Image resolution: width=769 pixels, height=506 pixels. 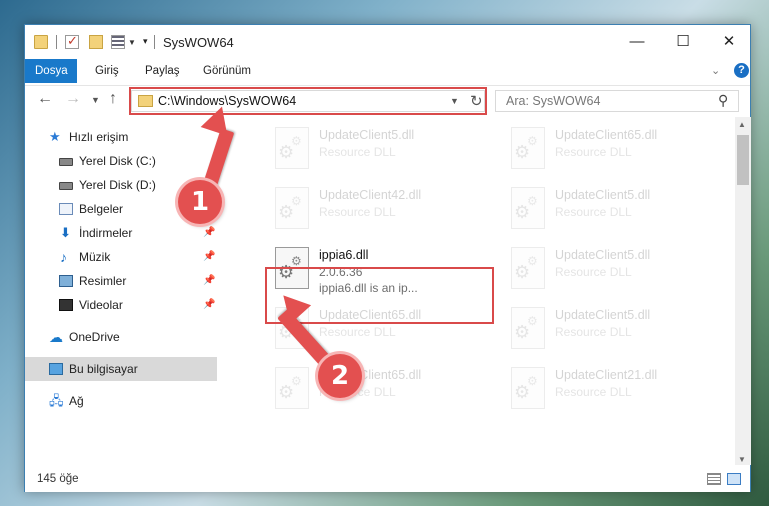 I want to click on cloud-icon: ☁, so click(x=56, y=337).